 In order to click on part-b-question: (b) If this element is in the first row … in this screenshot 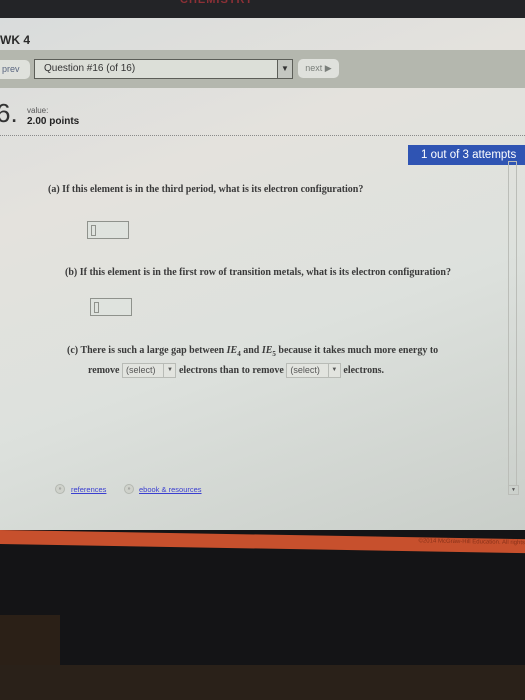, I will do `click(258, 272)`.